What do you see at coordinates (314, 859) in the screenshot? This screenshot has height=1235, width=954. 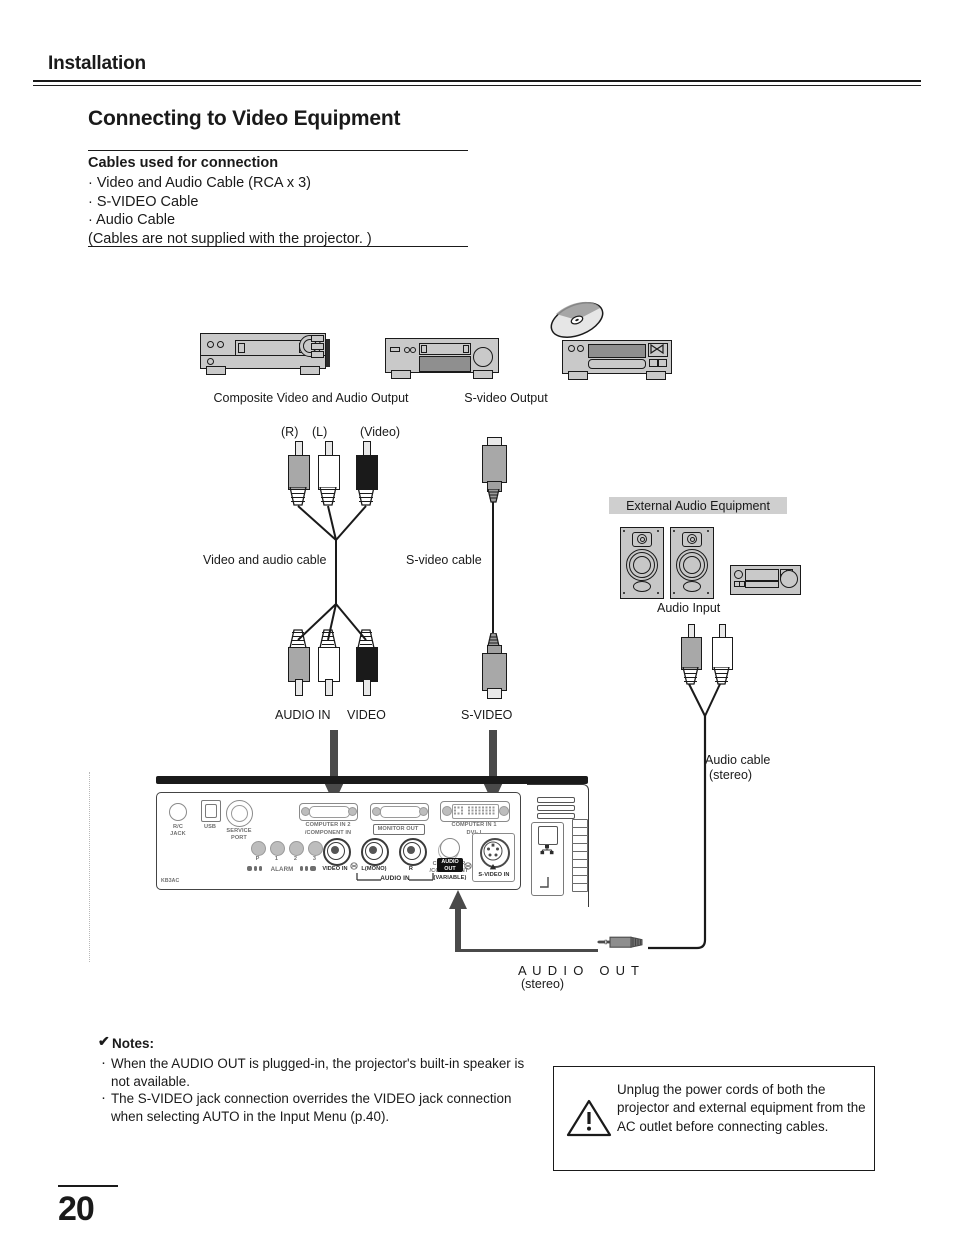 I see `alarm-digit: 3` at bounding box center [314, 859].